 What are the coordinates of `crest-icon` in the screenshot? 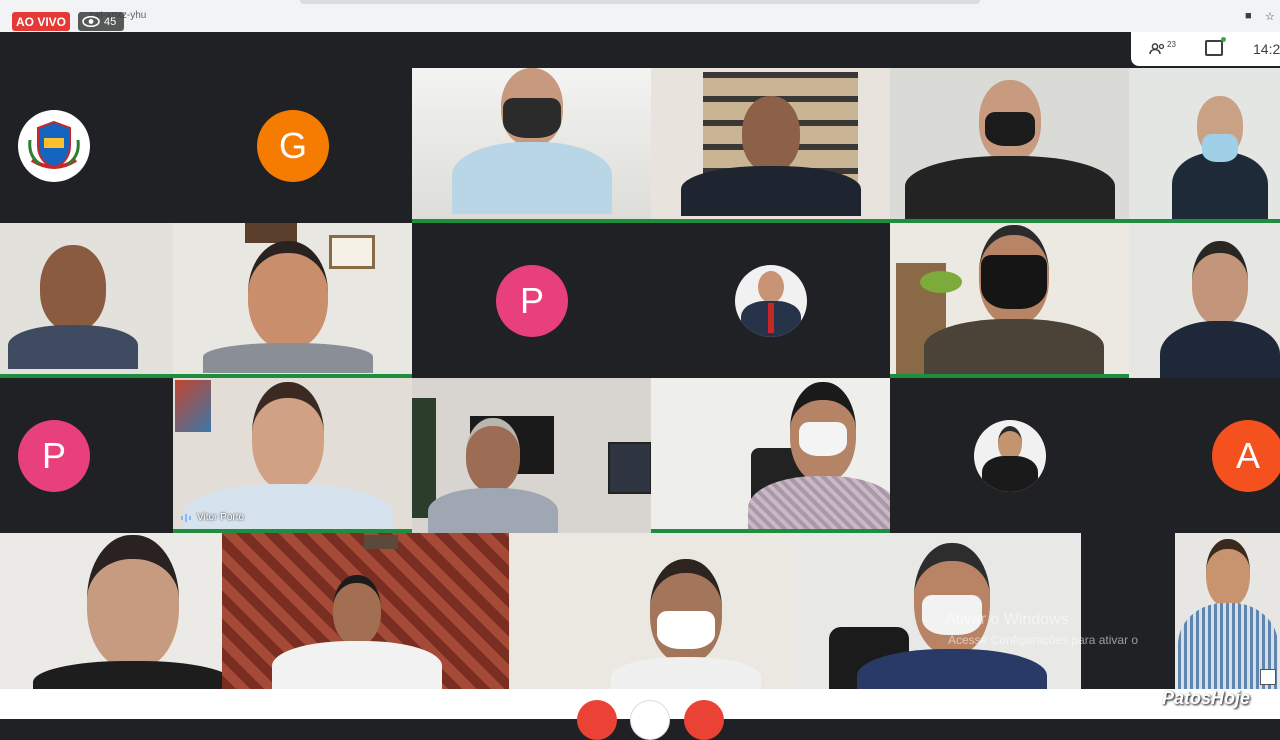 It's located at (54, 145).